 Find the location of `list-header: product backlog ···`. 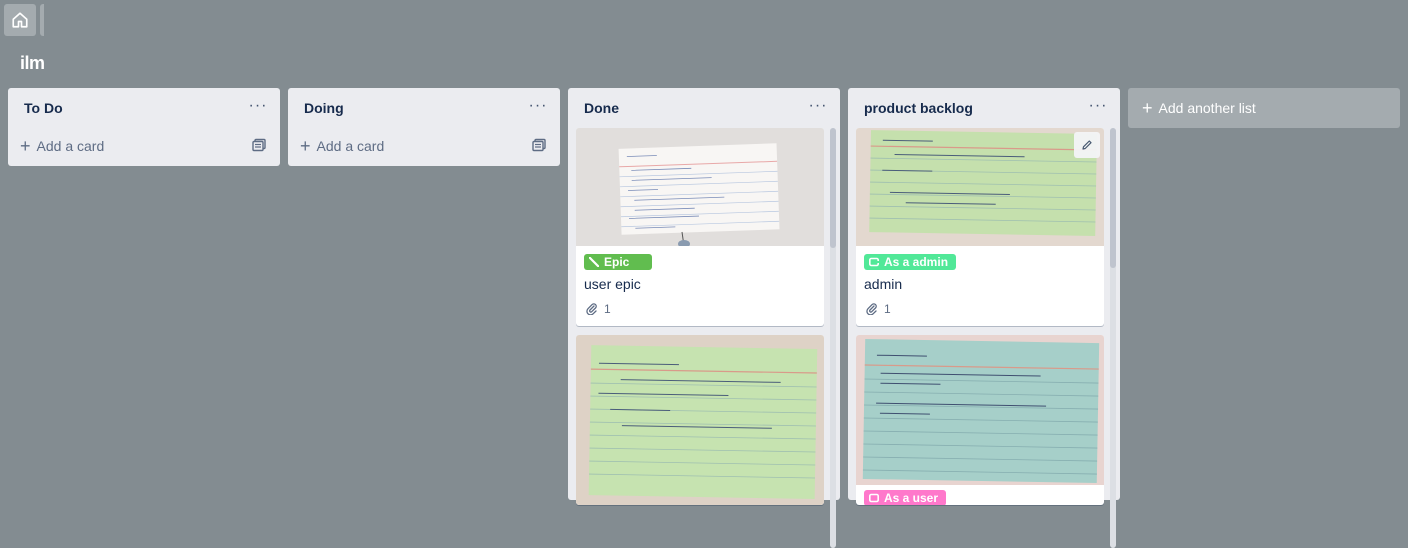

list-header: product backlog ··· is located at coordinates (984, 108).